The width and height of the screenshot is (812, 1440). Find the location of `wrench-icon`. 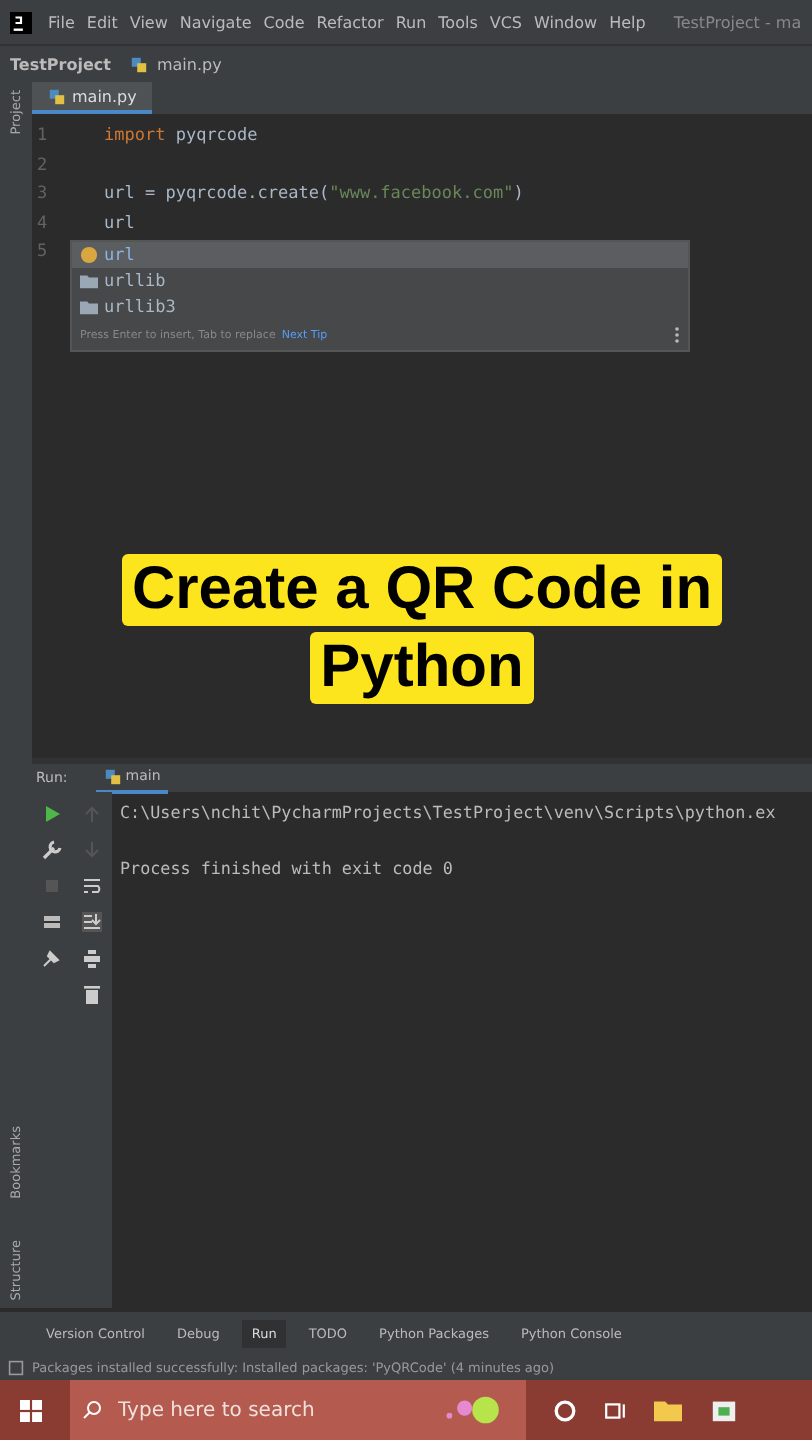

wrench-icon is located at coordinates (52, 850).